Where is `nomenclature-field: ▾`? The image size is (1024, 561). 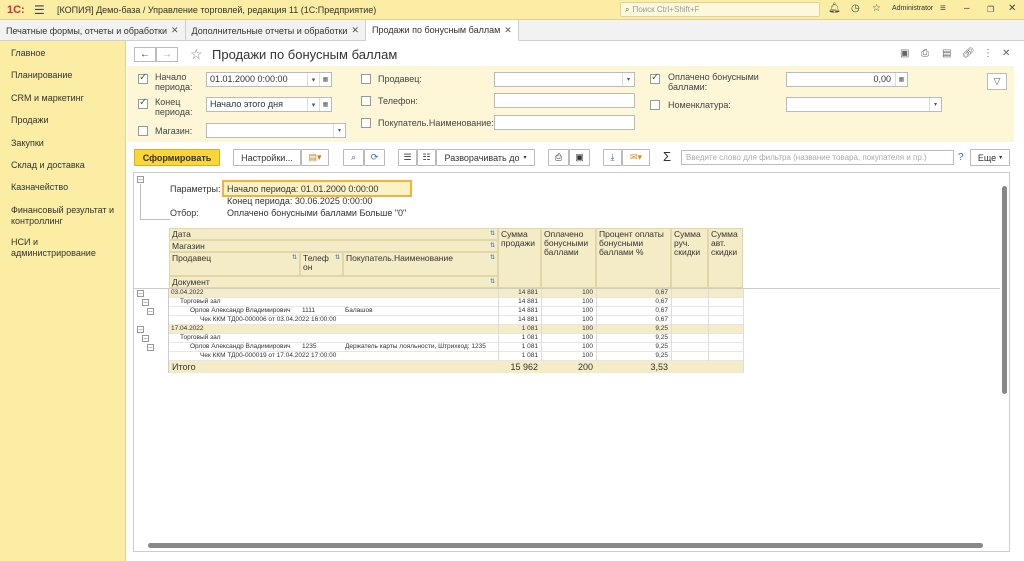 nomenclature-field: ▾ is located at coordinates (864, 104).